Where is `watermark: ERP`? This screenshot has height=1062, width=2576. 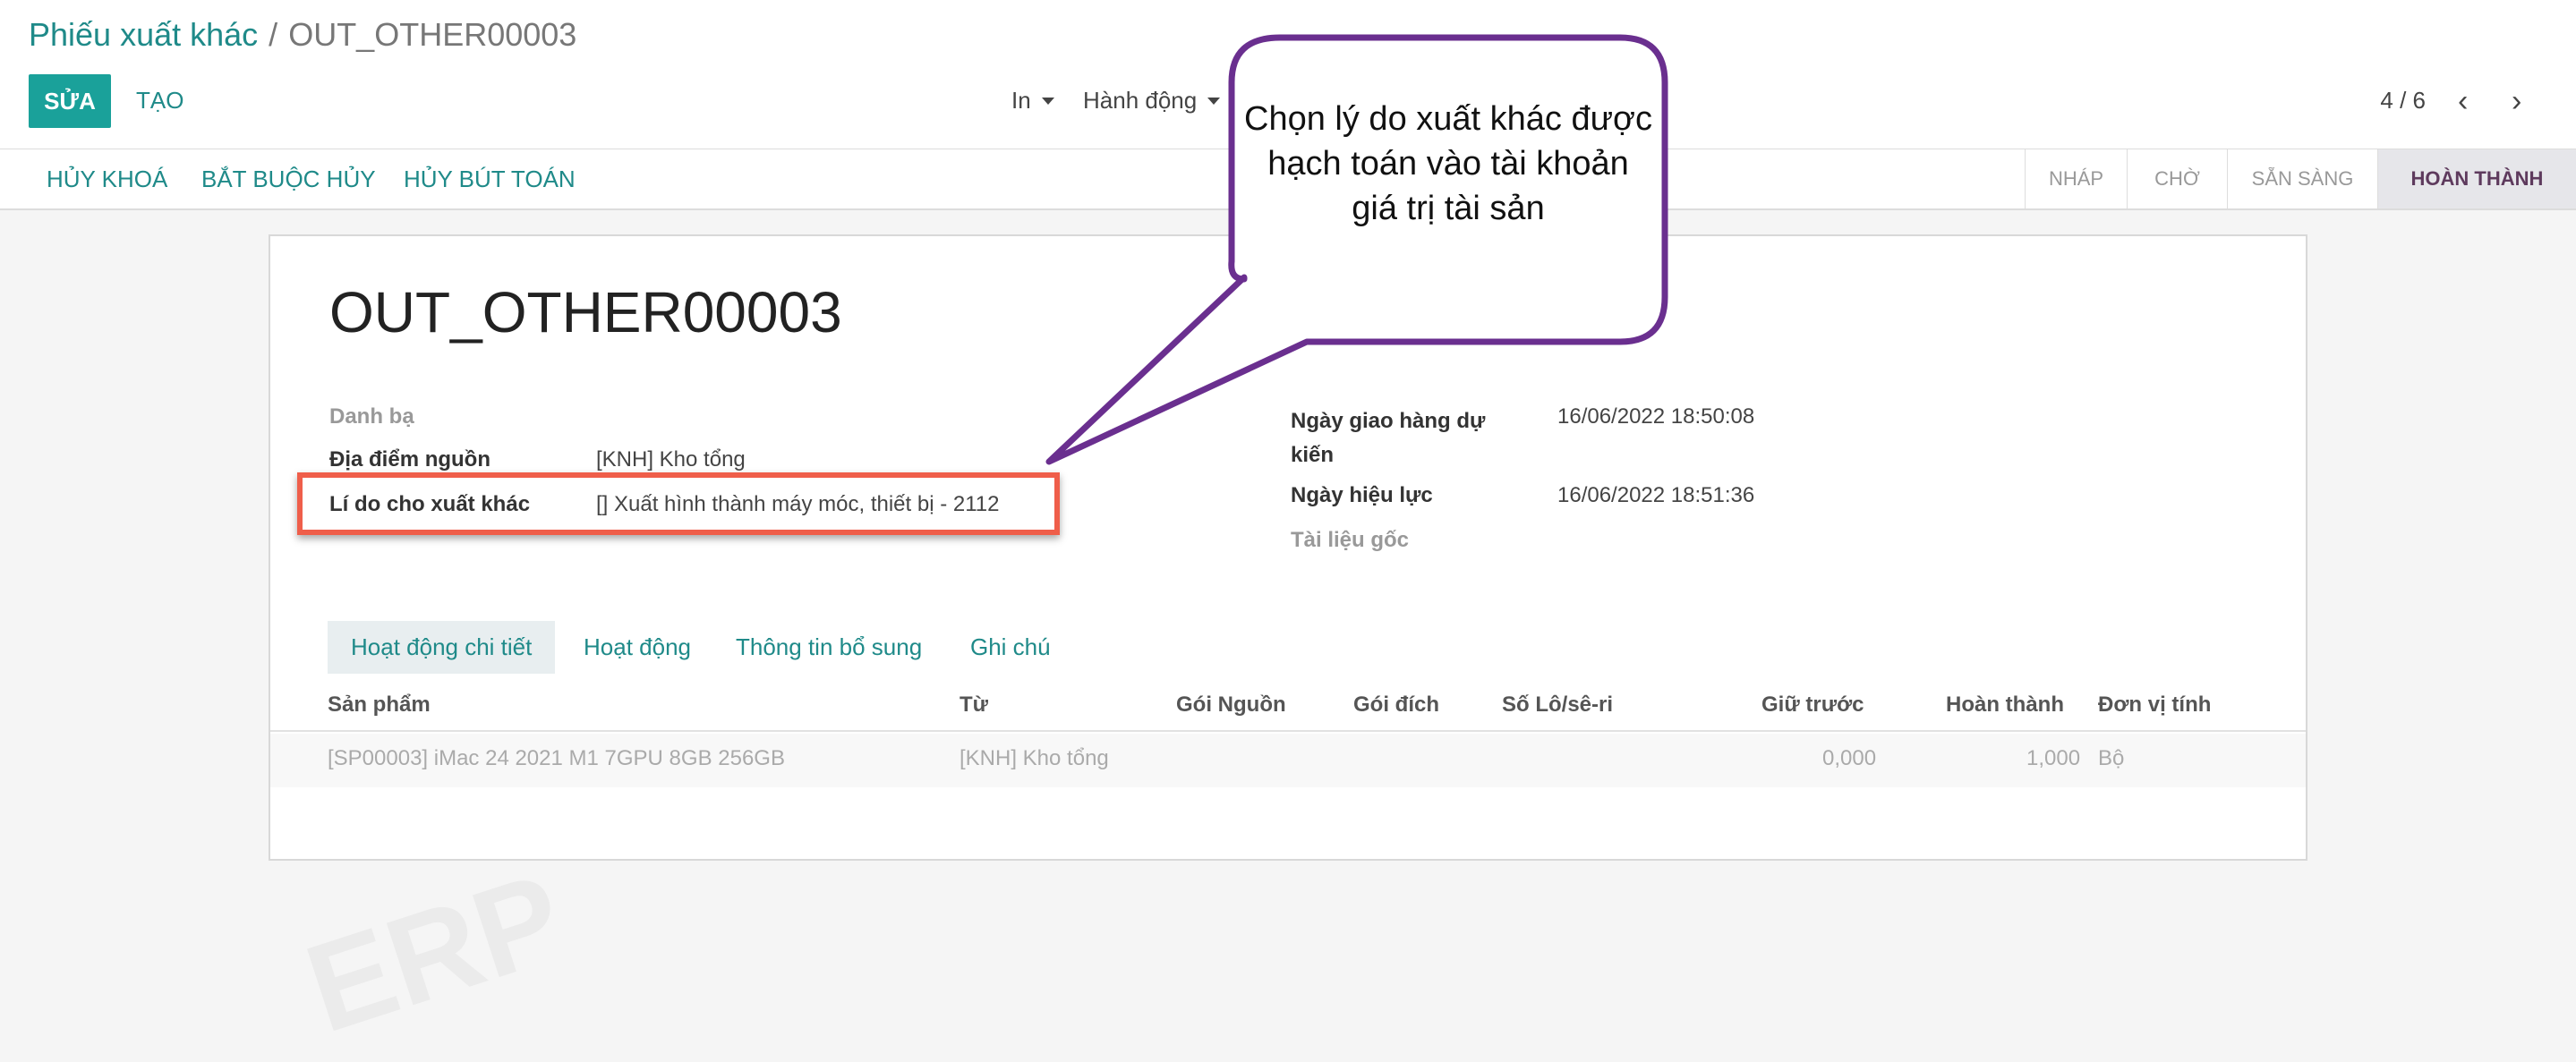
watermark: ERP is located at coordinates (435, 952).